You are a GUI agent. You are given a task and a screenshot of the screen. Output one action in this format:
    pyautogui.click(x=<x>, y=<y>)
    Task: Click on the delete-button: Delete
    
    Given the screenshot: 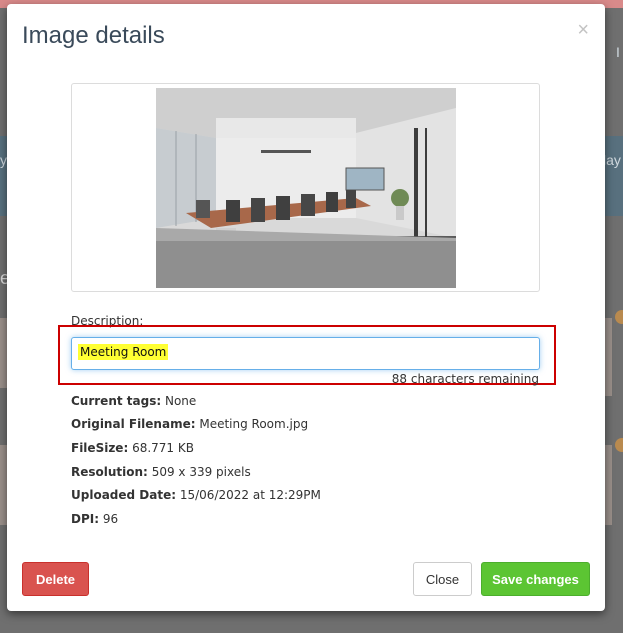 What is the action you would take?
    pyautogui.click(x=55, y=579)
    